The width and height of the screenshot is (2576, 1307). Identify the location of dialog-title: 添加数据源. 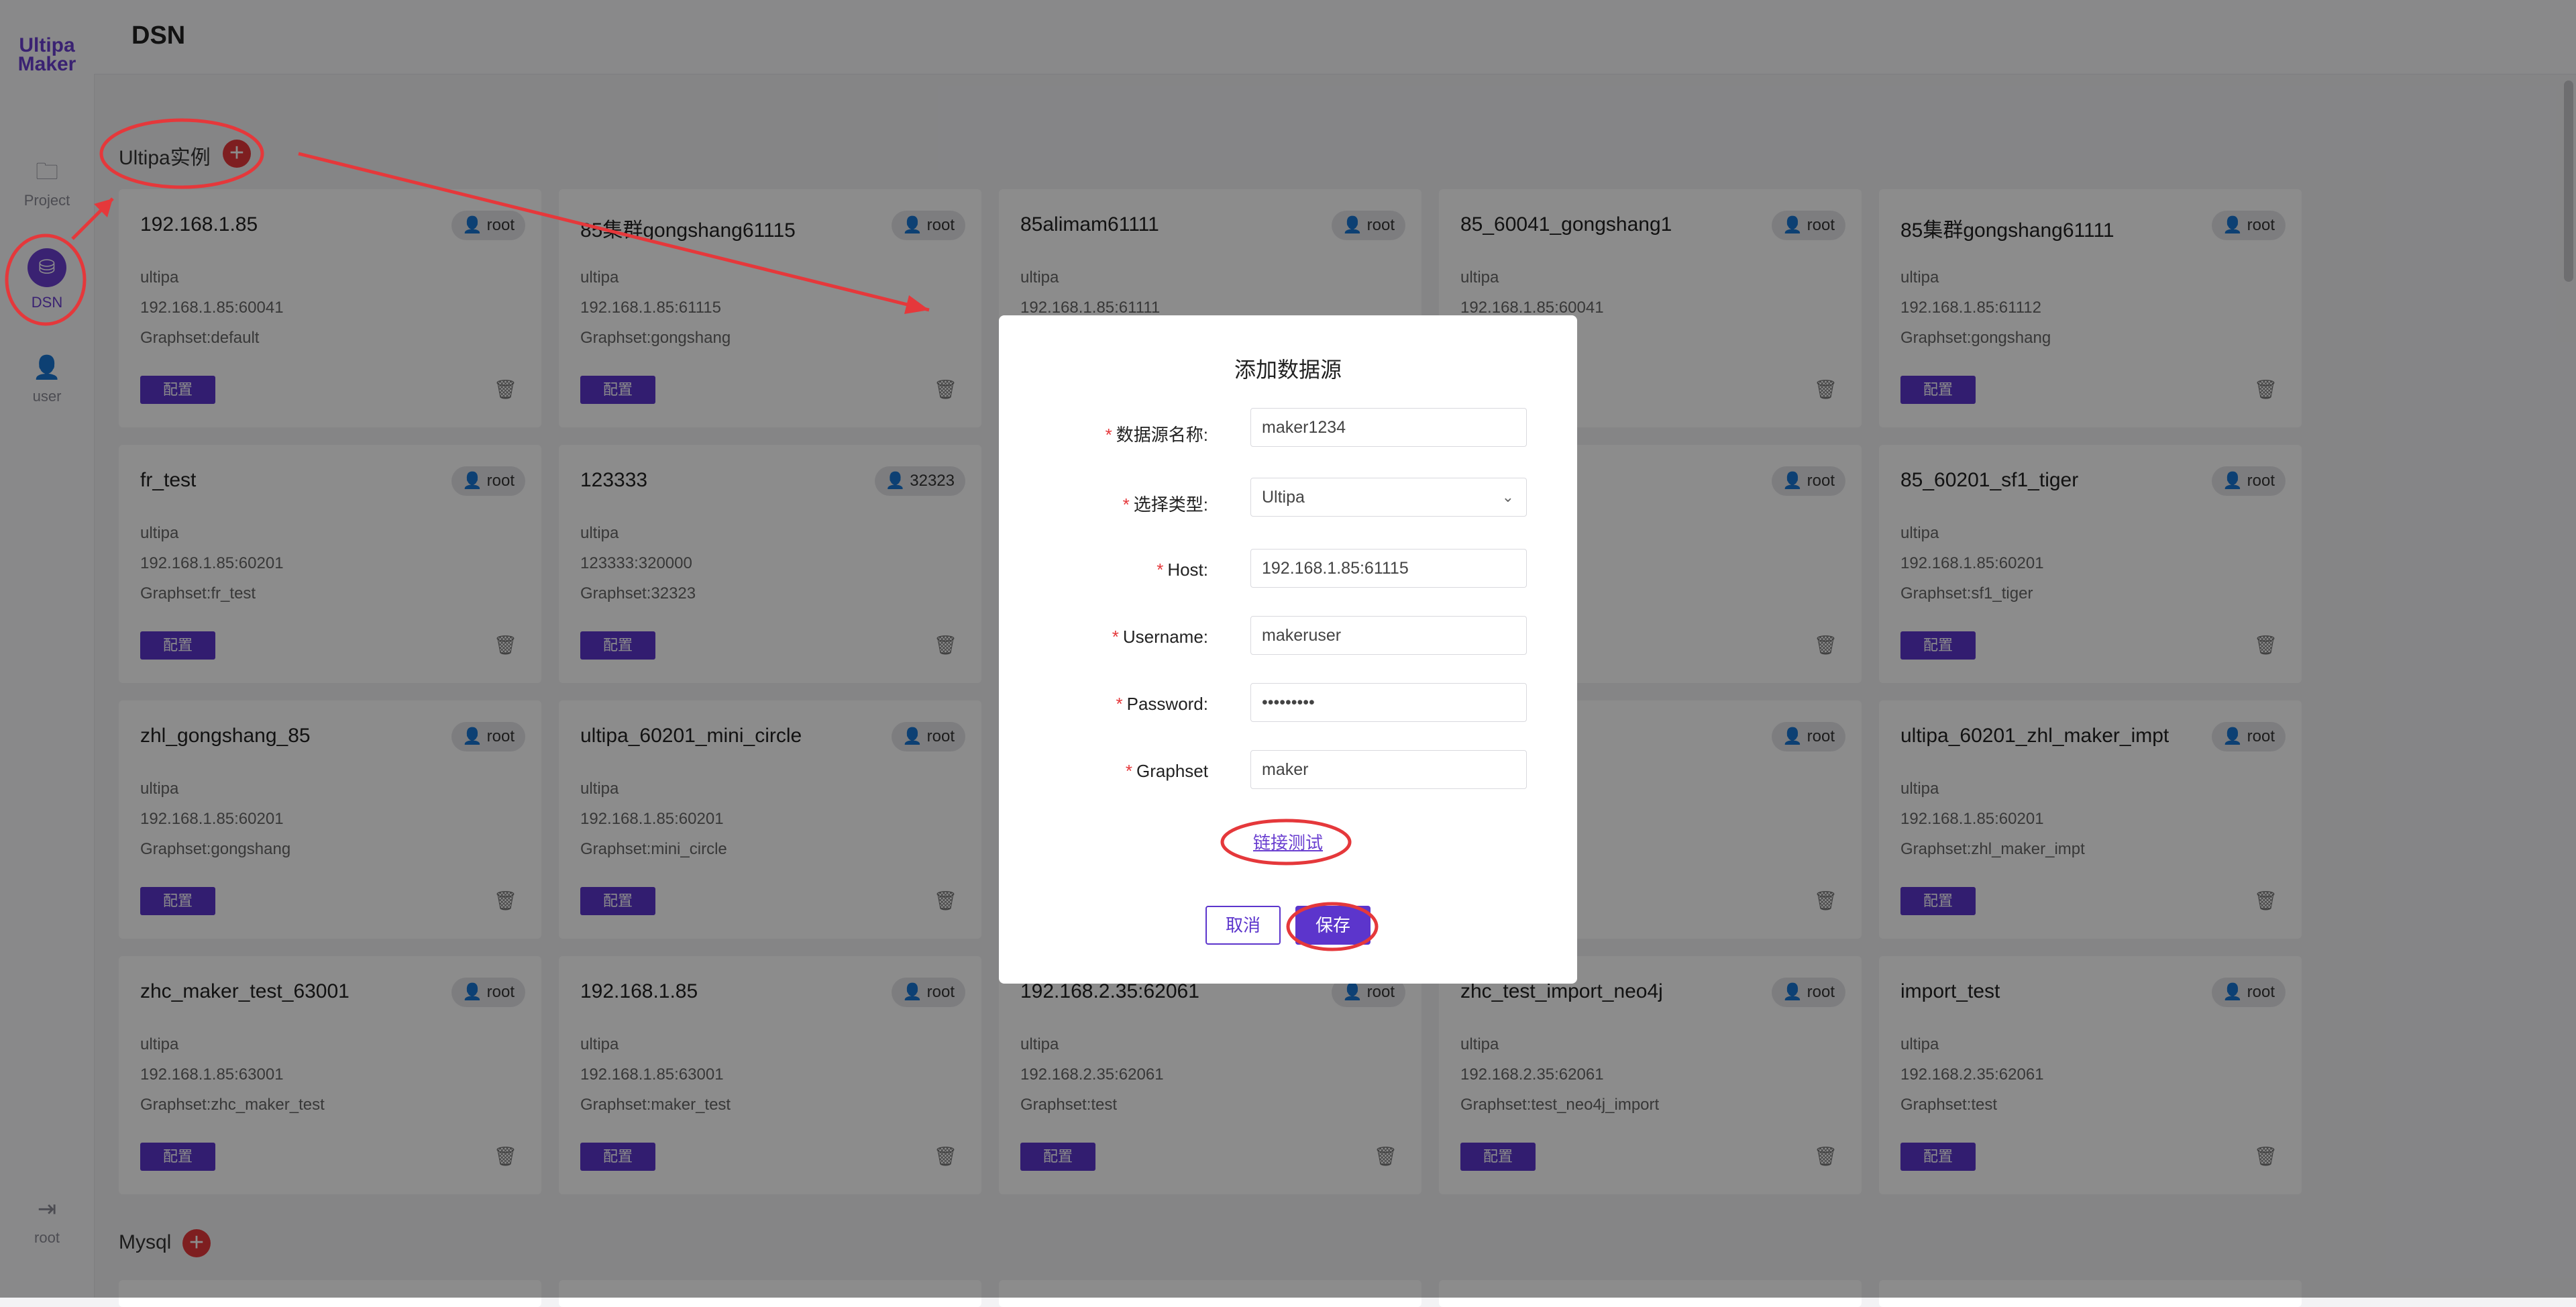
(1288, 370).